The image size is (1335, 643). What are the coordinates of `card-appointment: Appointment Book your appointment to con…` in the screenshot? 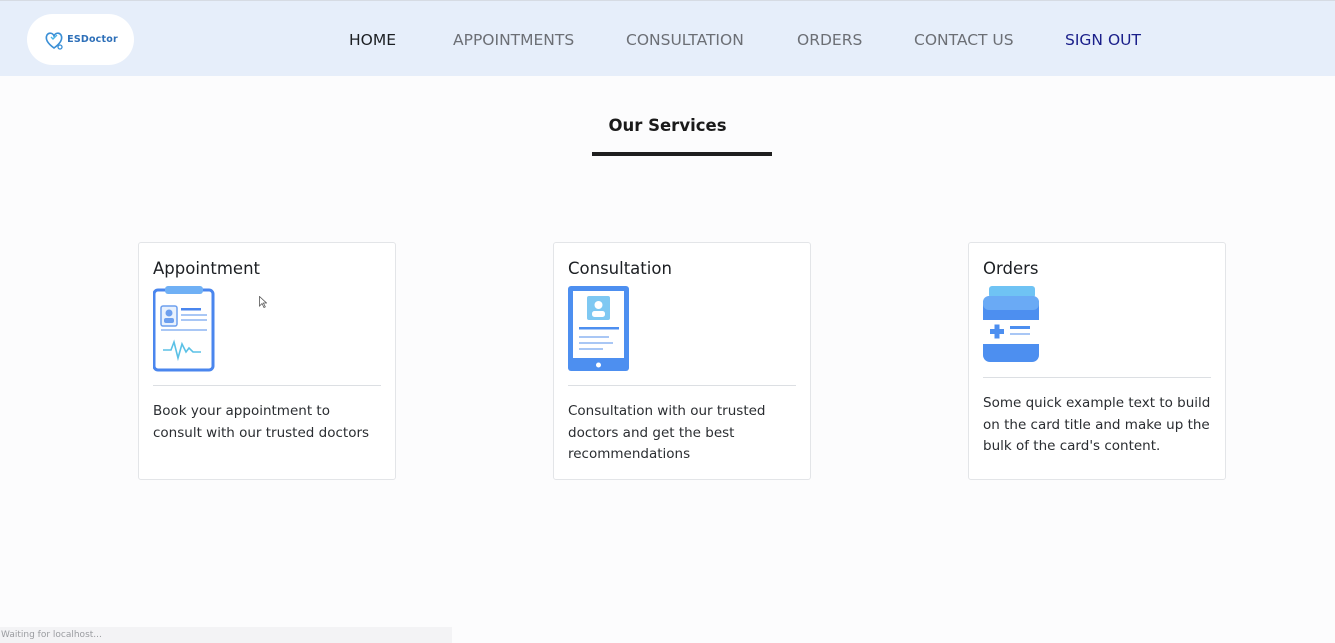 It's located at (267, 361).